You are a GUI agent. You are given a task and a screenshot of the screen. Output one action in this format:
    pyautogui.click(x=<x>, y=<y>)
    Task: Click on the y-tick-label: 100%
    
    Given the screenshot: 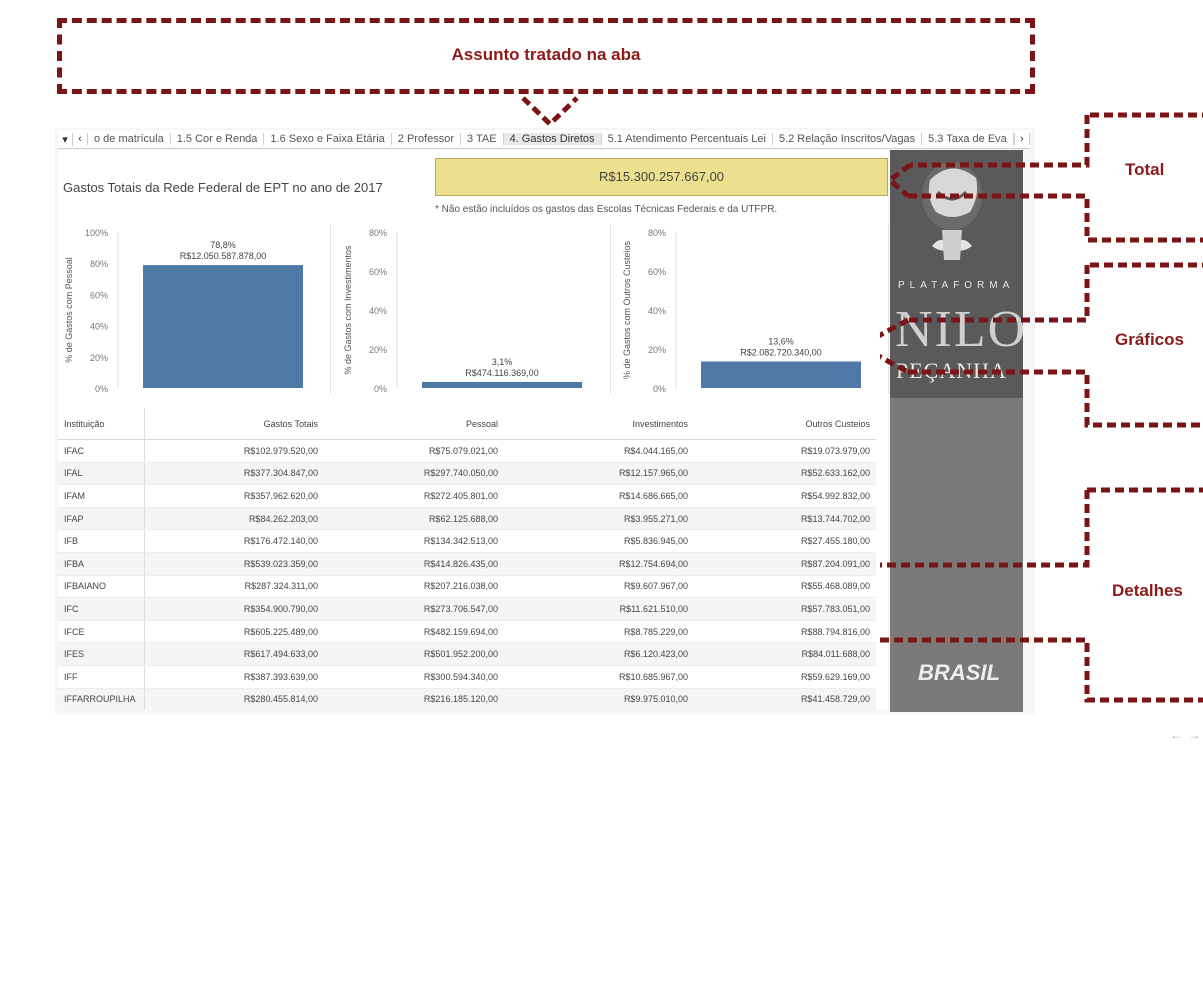 What is the action you would take?
    pyautogui.click(x=96, y=233)
    